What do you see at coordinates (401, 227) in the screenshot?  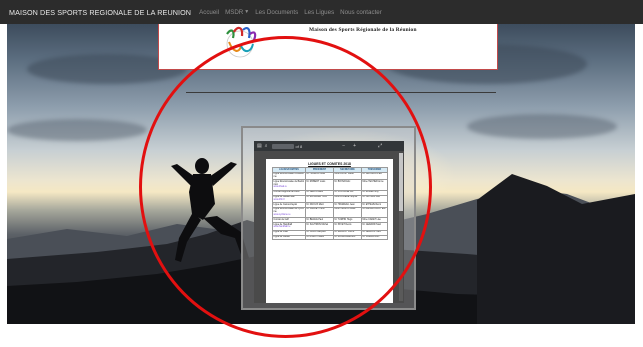 I see `pdf-scrollbar` at bounding box center [401, 227].